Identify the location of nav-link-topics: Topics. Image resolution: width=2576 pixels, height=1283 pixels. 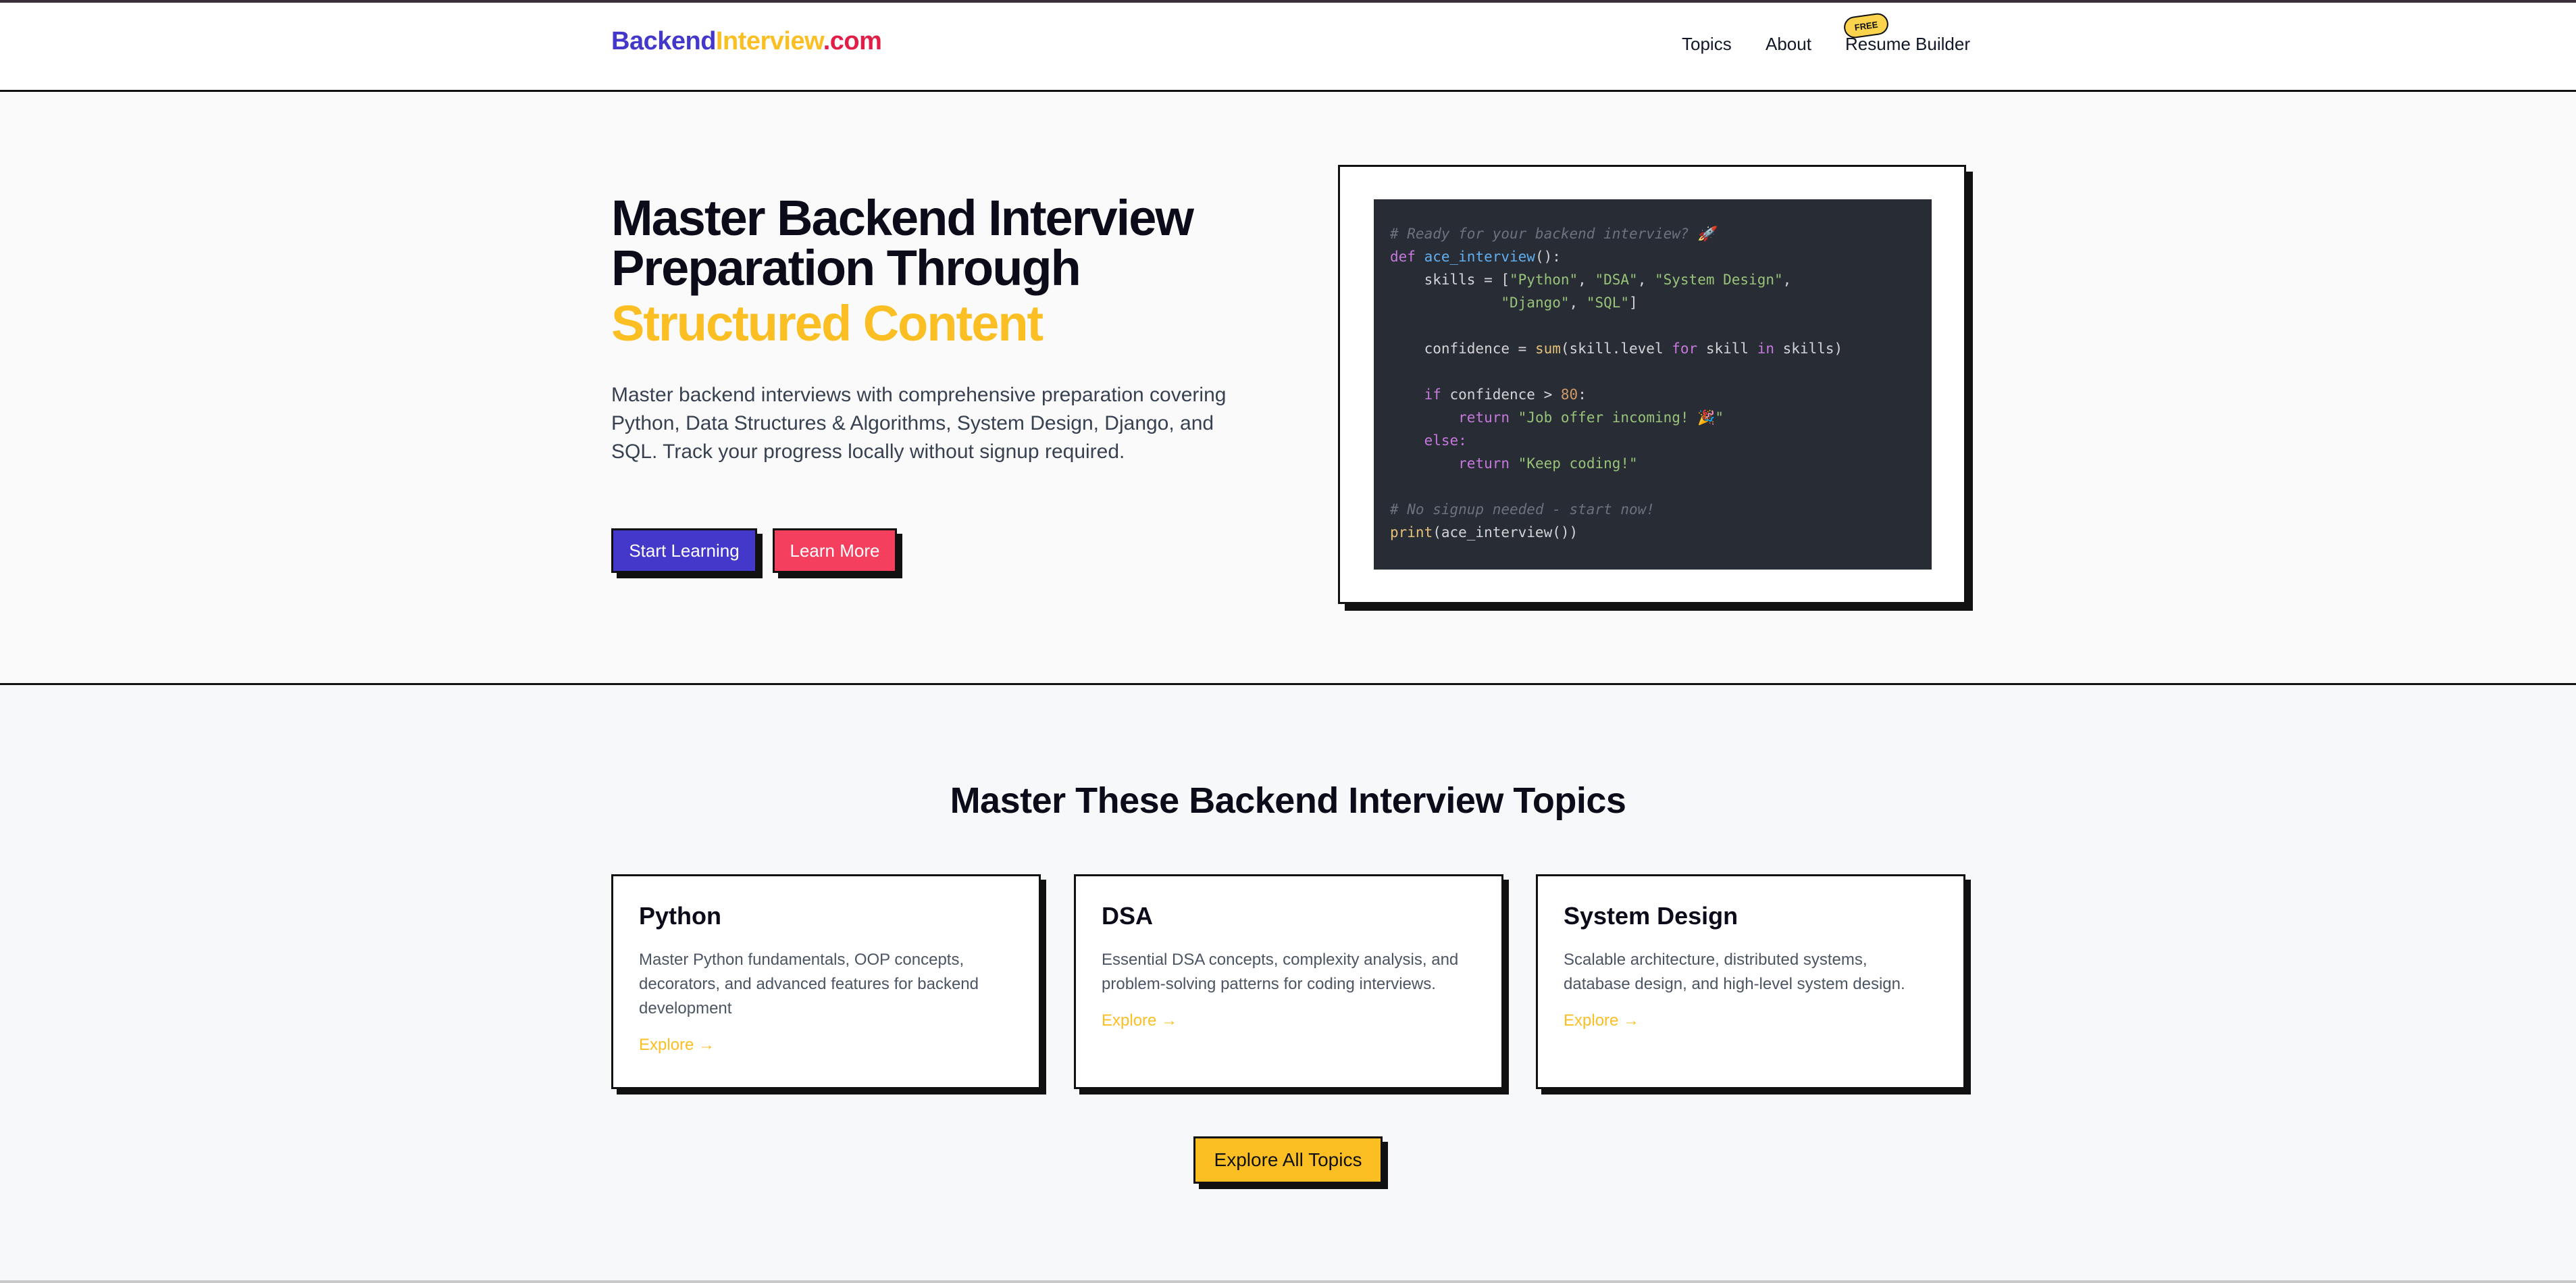
(1707, 44).